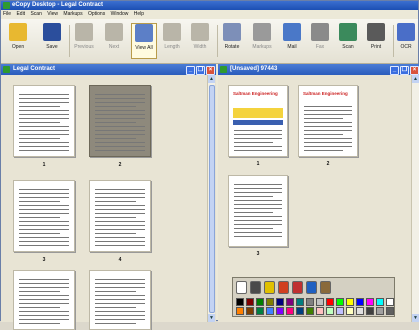  I want to click on text-tool-icon, so click(255, 287).